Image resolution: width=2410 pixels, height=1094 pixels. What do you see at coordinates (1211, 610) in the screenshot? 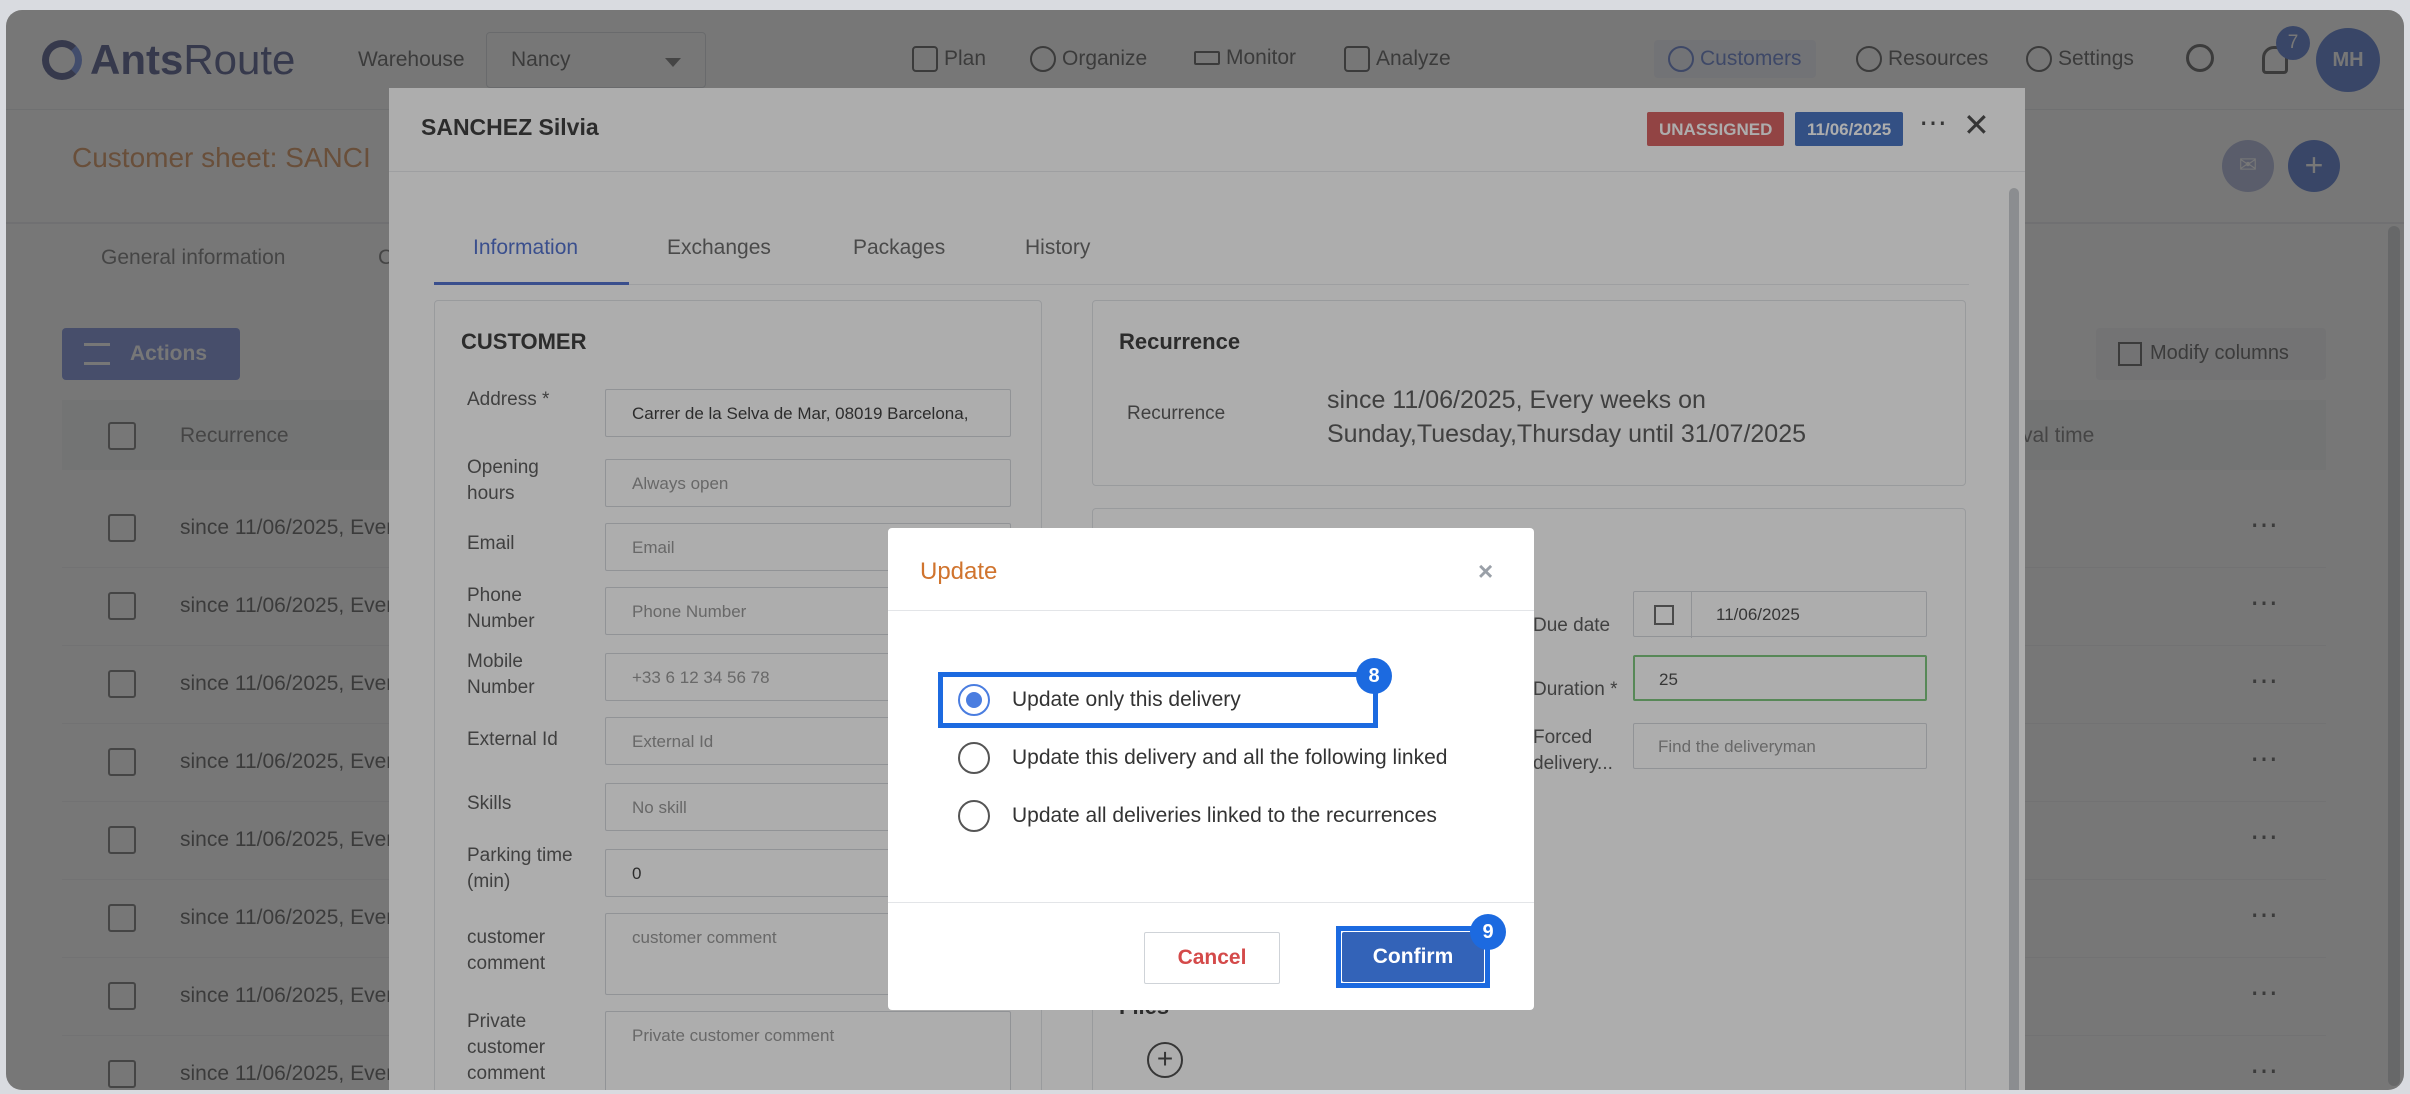
I see `dialog-divider` at bounding box center [1211, 610].